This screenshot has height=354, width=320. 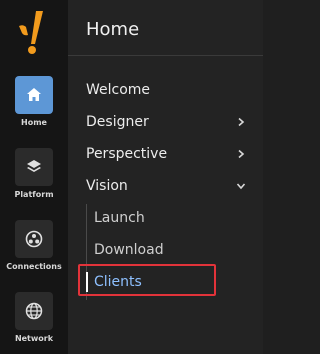 I want to click on rail-item-network: Network, so click(x=34, y=317).